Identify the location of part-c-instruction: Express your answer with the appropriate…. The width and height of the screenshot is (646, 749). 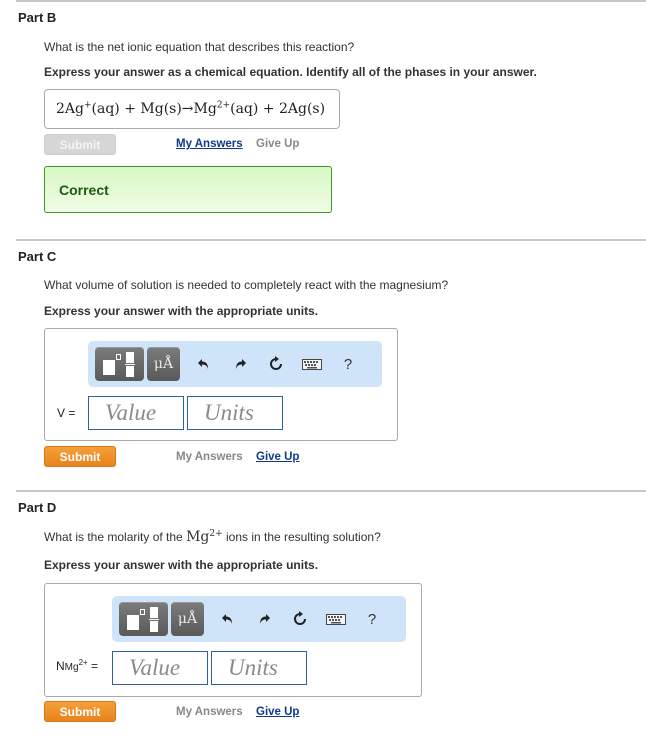
(181, 311).